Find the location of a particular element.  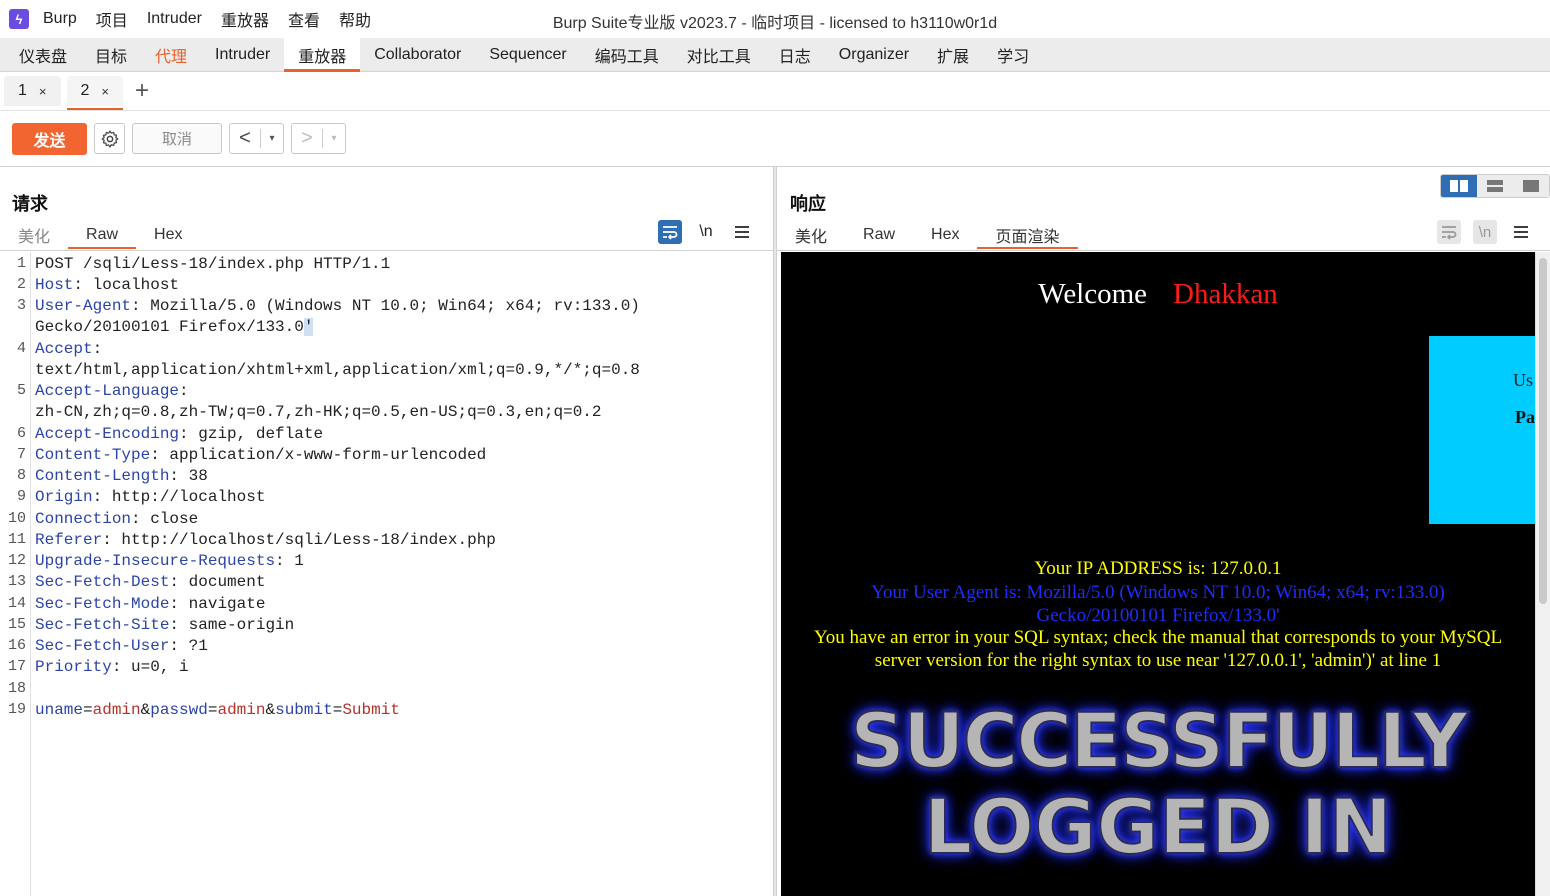

header-value: 1 is located at coordinates (294, 561).